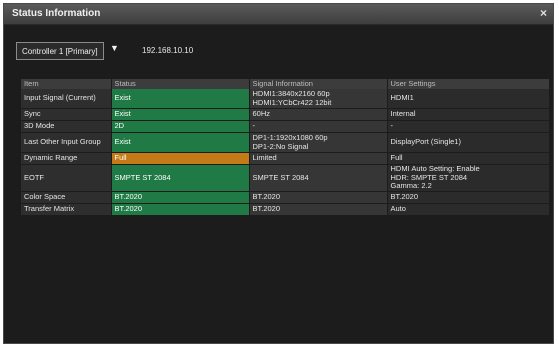 Image resolution: width=559 pixels, height=348 pixels. I want to click on signal-line: 60Hz, so click(261, 114).